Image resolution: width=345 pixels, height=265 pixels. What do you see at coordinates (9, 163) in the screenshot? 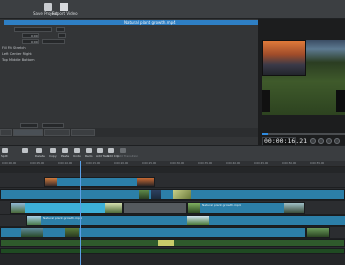
I see `ruler-tick: 0:00:00.00` at bounding box center [9, 163].